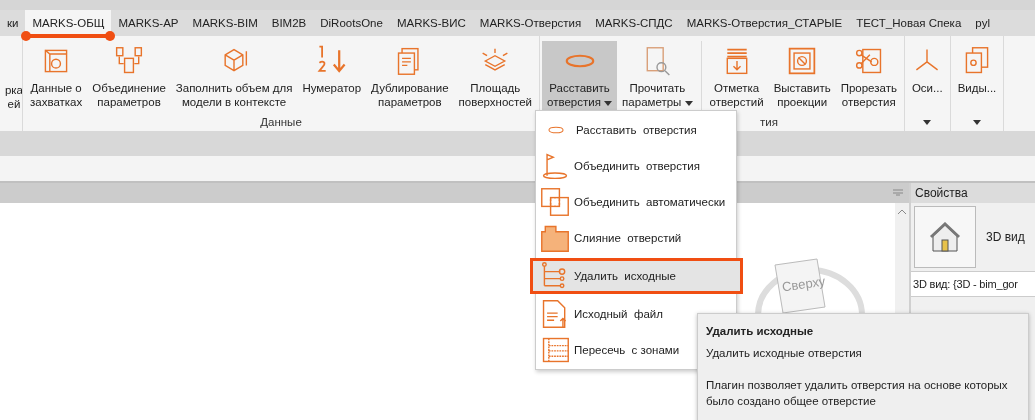  What do you see at coordinates (281, 122) in the screenshot?
I see `group-label: Данные` at bounding box center [281, 122].